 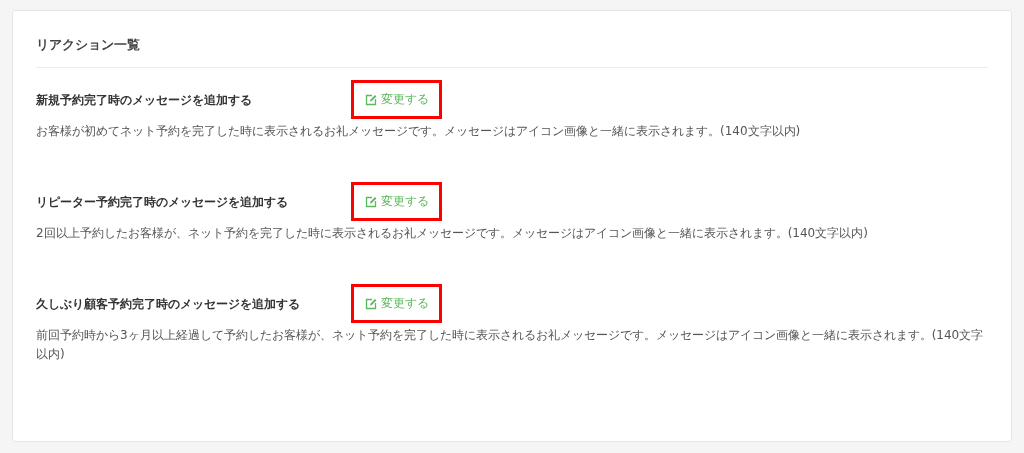 What do you see at coordinates (510, 344) in the screenshot?
I see `reaction-description: 前回予約時から3ヶ月以上経過して予約したお客様が、ネット予約を完了した時に表示されるお礼メッセージです。メッセージはアイコン画像と一緒に表示されます。(140文字以内)` at bounding box center [510, 344].